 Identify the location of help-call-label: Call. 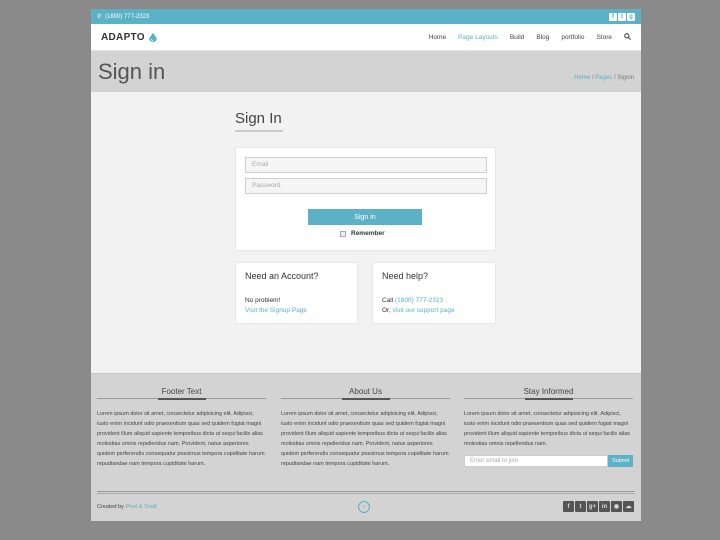
(388, 300).